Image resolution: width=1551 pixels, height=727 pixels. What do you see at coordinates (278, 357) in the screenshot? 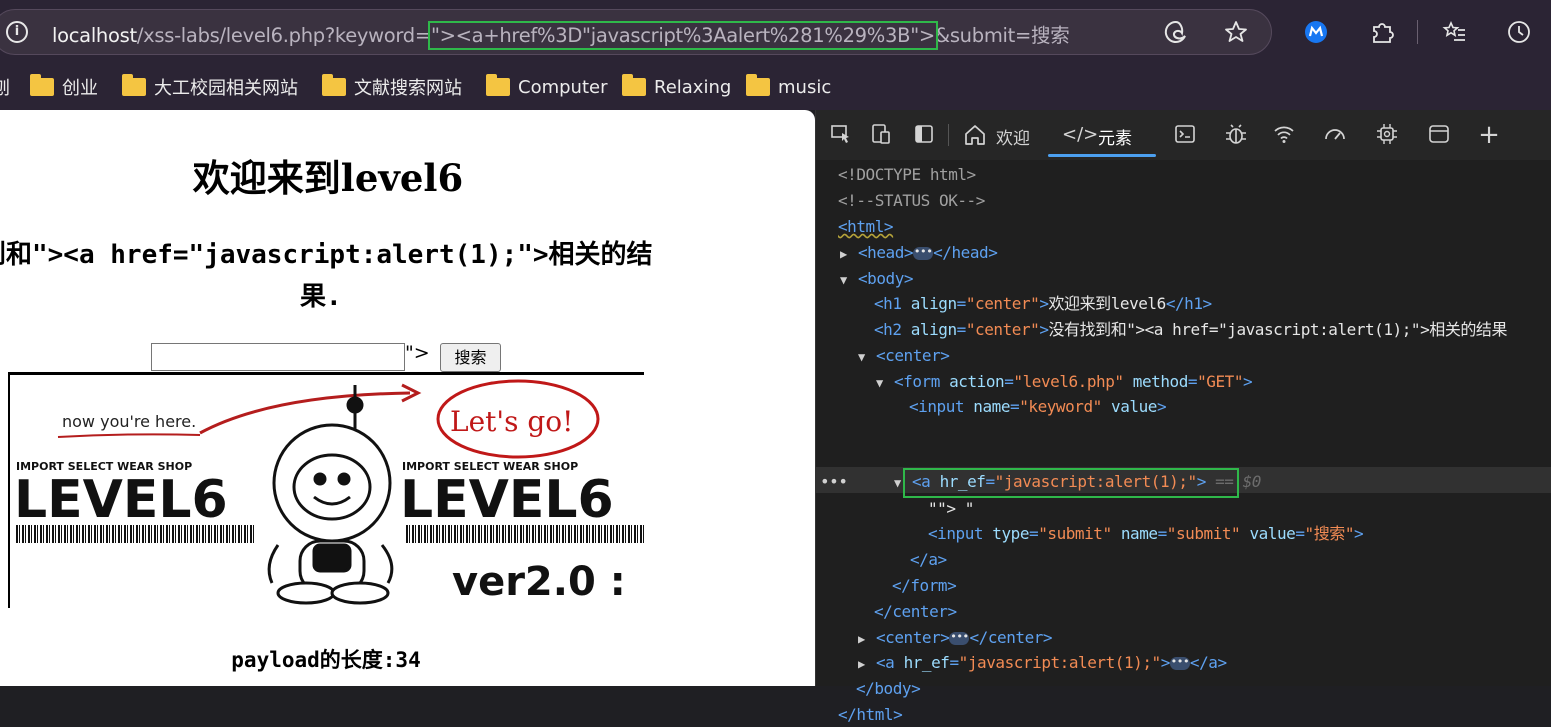
I see `keyword-input` at bounding box center [278, 357].